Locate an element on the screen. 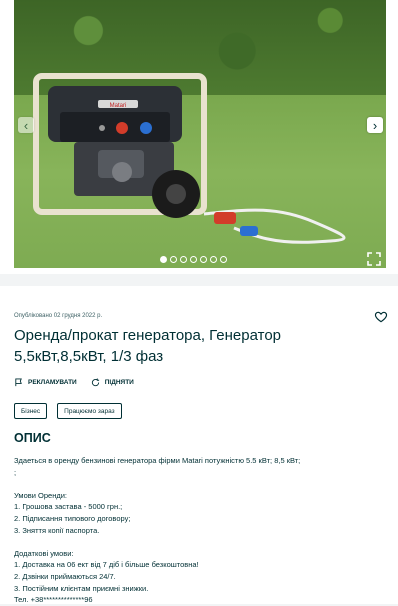 The height and width of the screenshot is (606, 398). ad-tags: Бізнес Працюємо зараз is located at coordinates (68, 411).